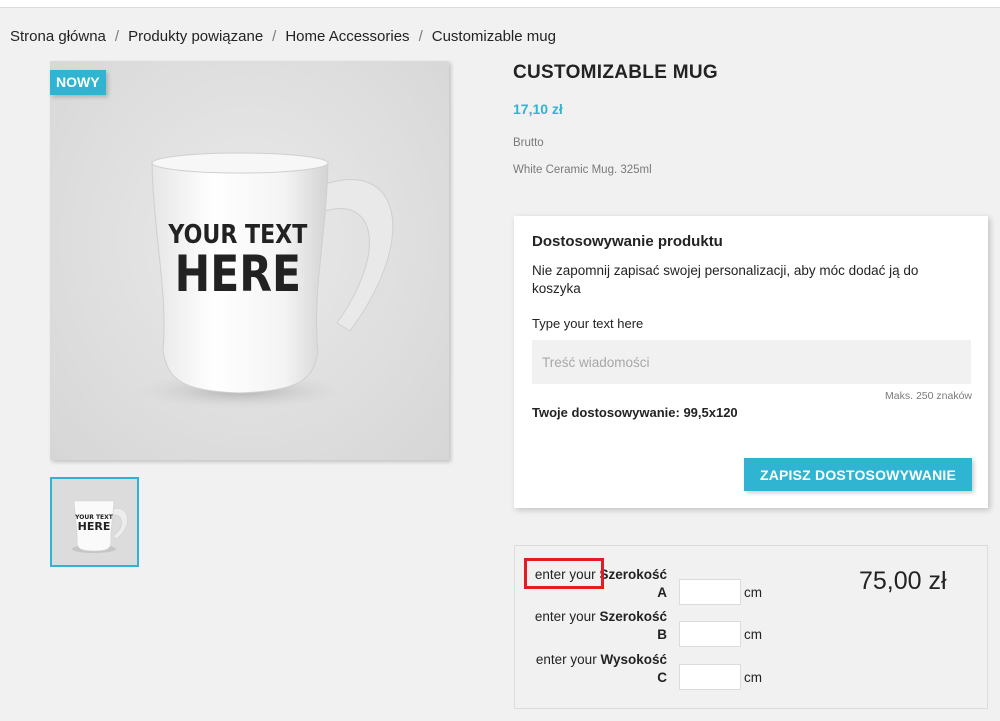  What do you see at coordinates (635, 412) in the screenshot?
I see `current-customization: Twoje dostosowywanie: 99,5x120` at bounding box center [635, 412].